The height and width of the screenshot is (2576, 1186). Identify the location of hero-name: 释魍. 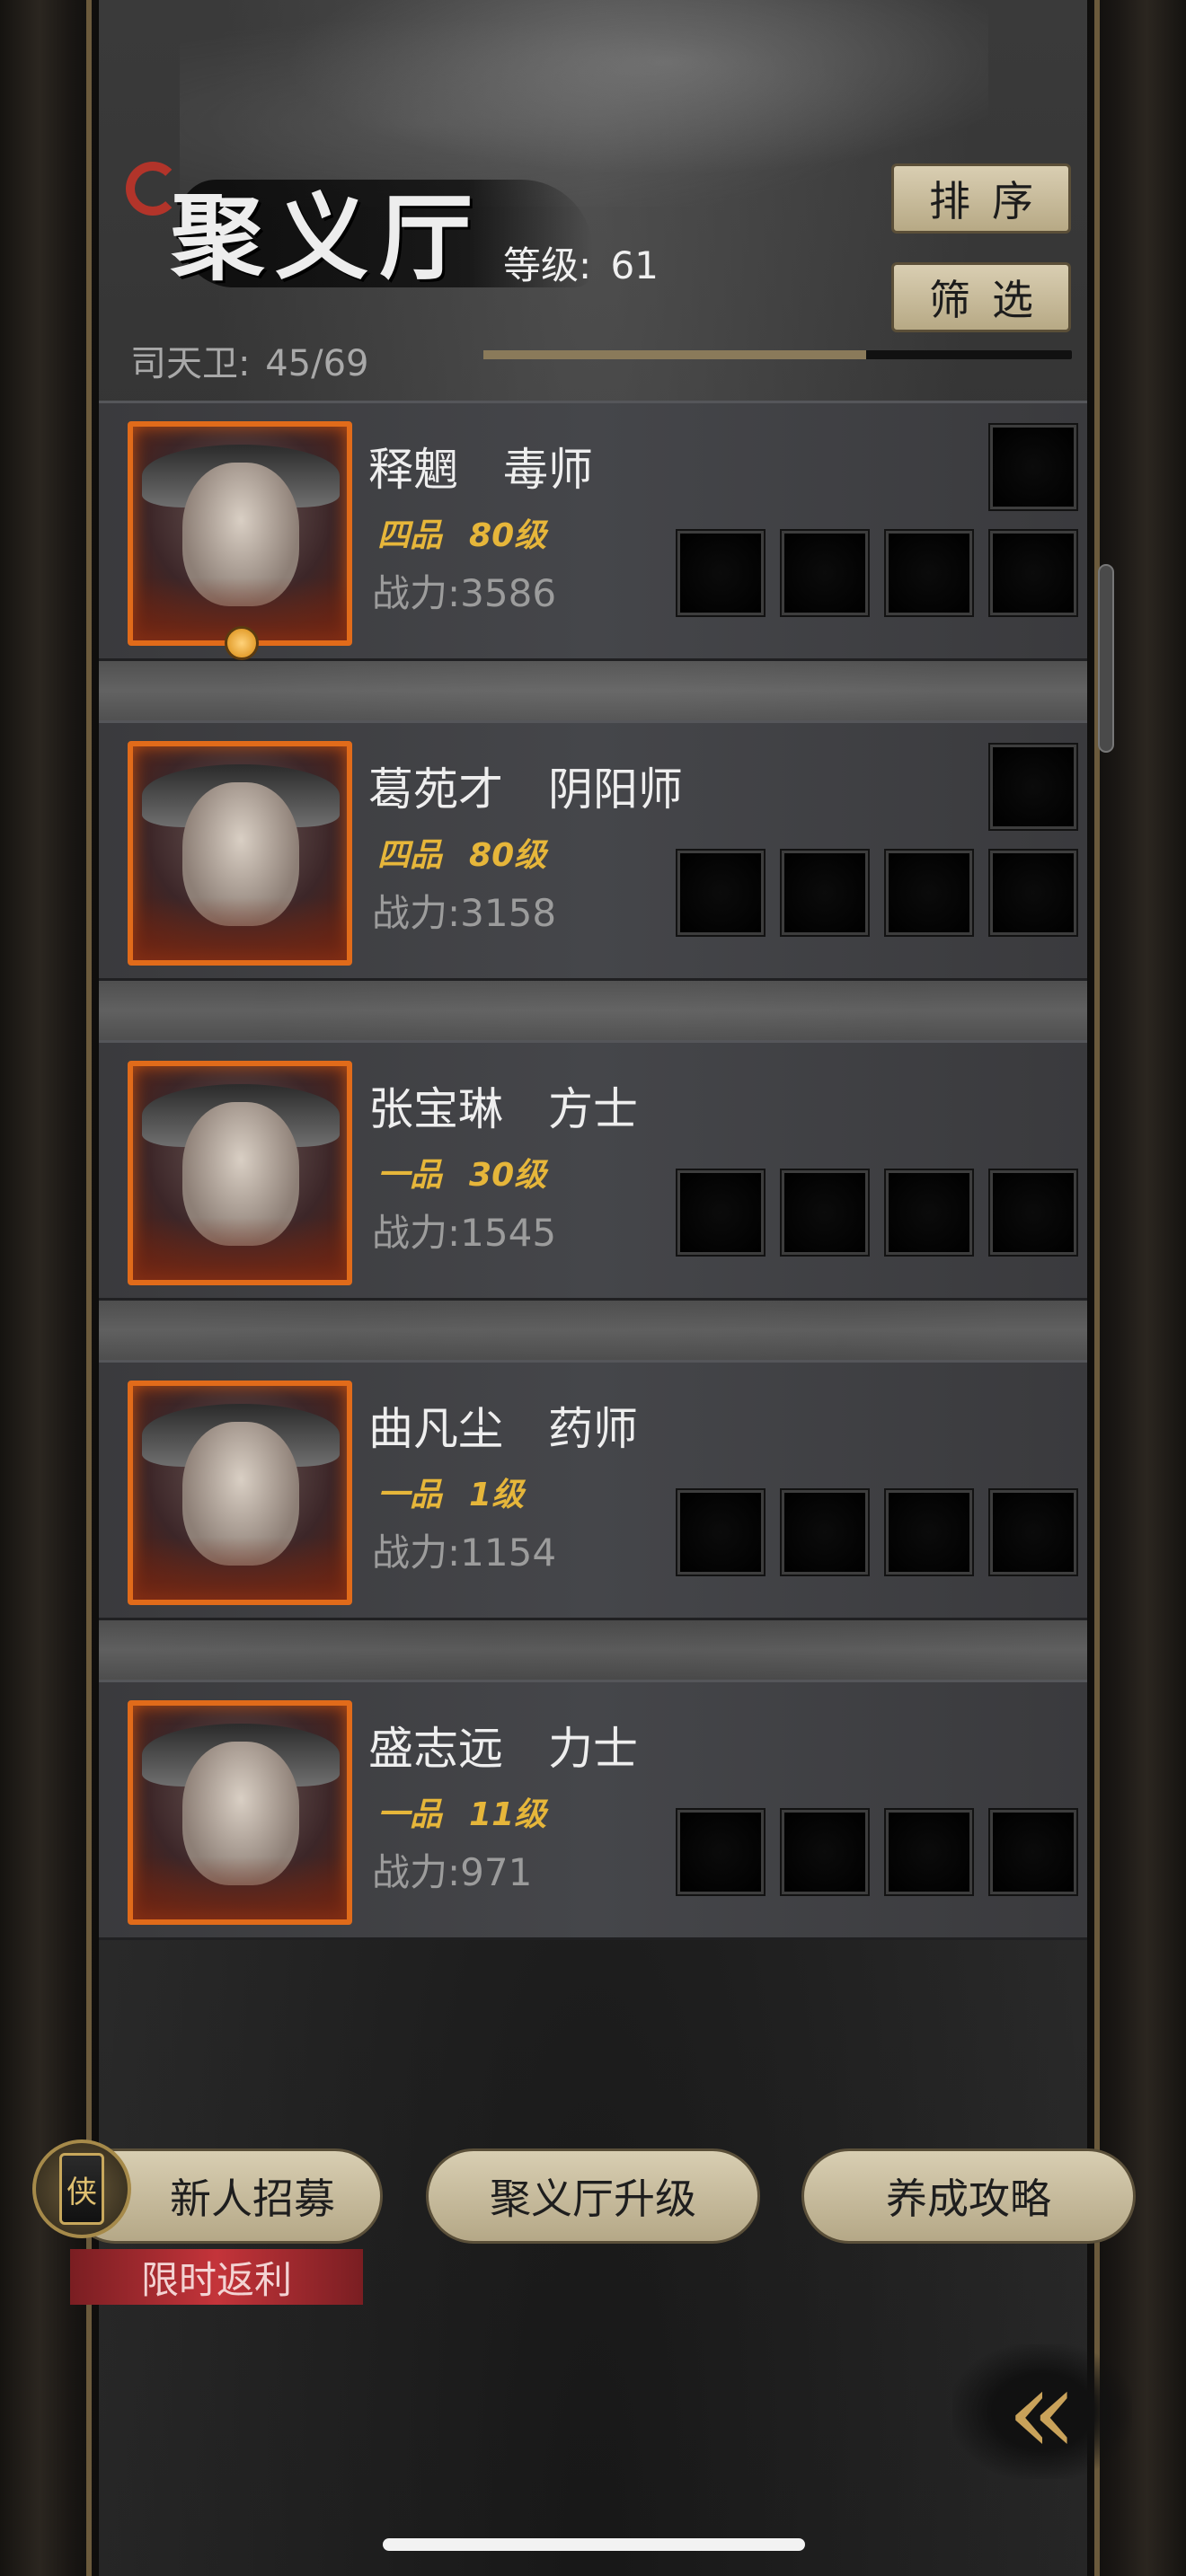
(413, 470).